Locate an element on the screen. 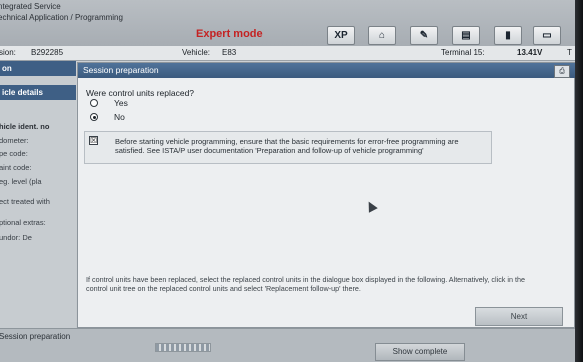  show-complete-button: Show complete is located at coordinates (420, 352).